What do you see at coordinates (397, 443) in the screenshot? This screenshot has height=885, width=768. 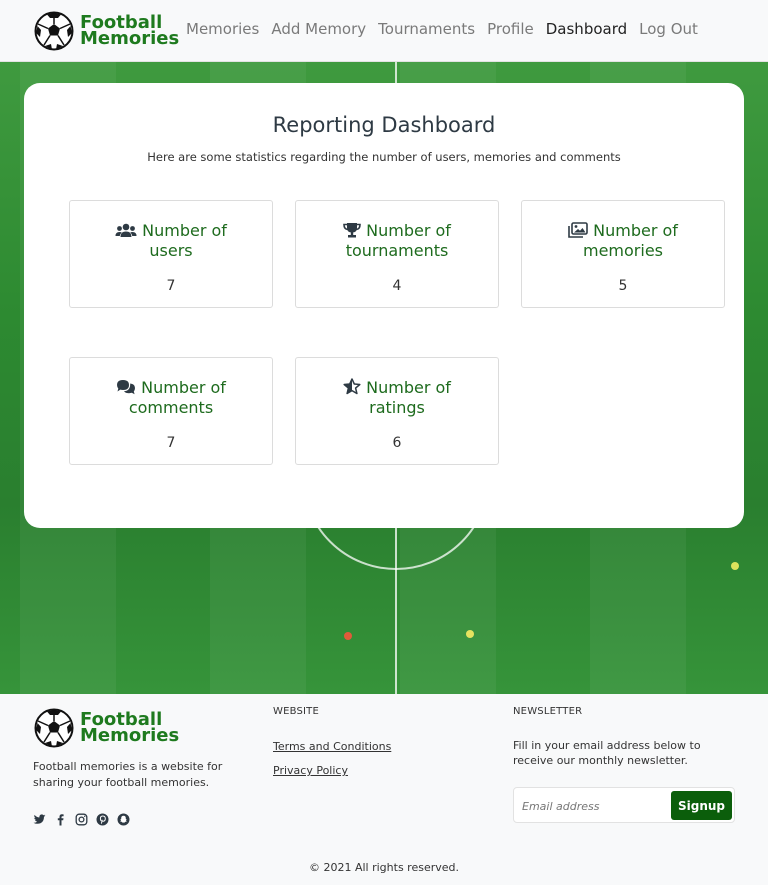 I see `stat-value-ratings: 6` at bounding box center [397, 443].